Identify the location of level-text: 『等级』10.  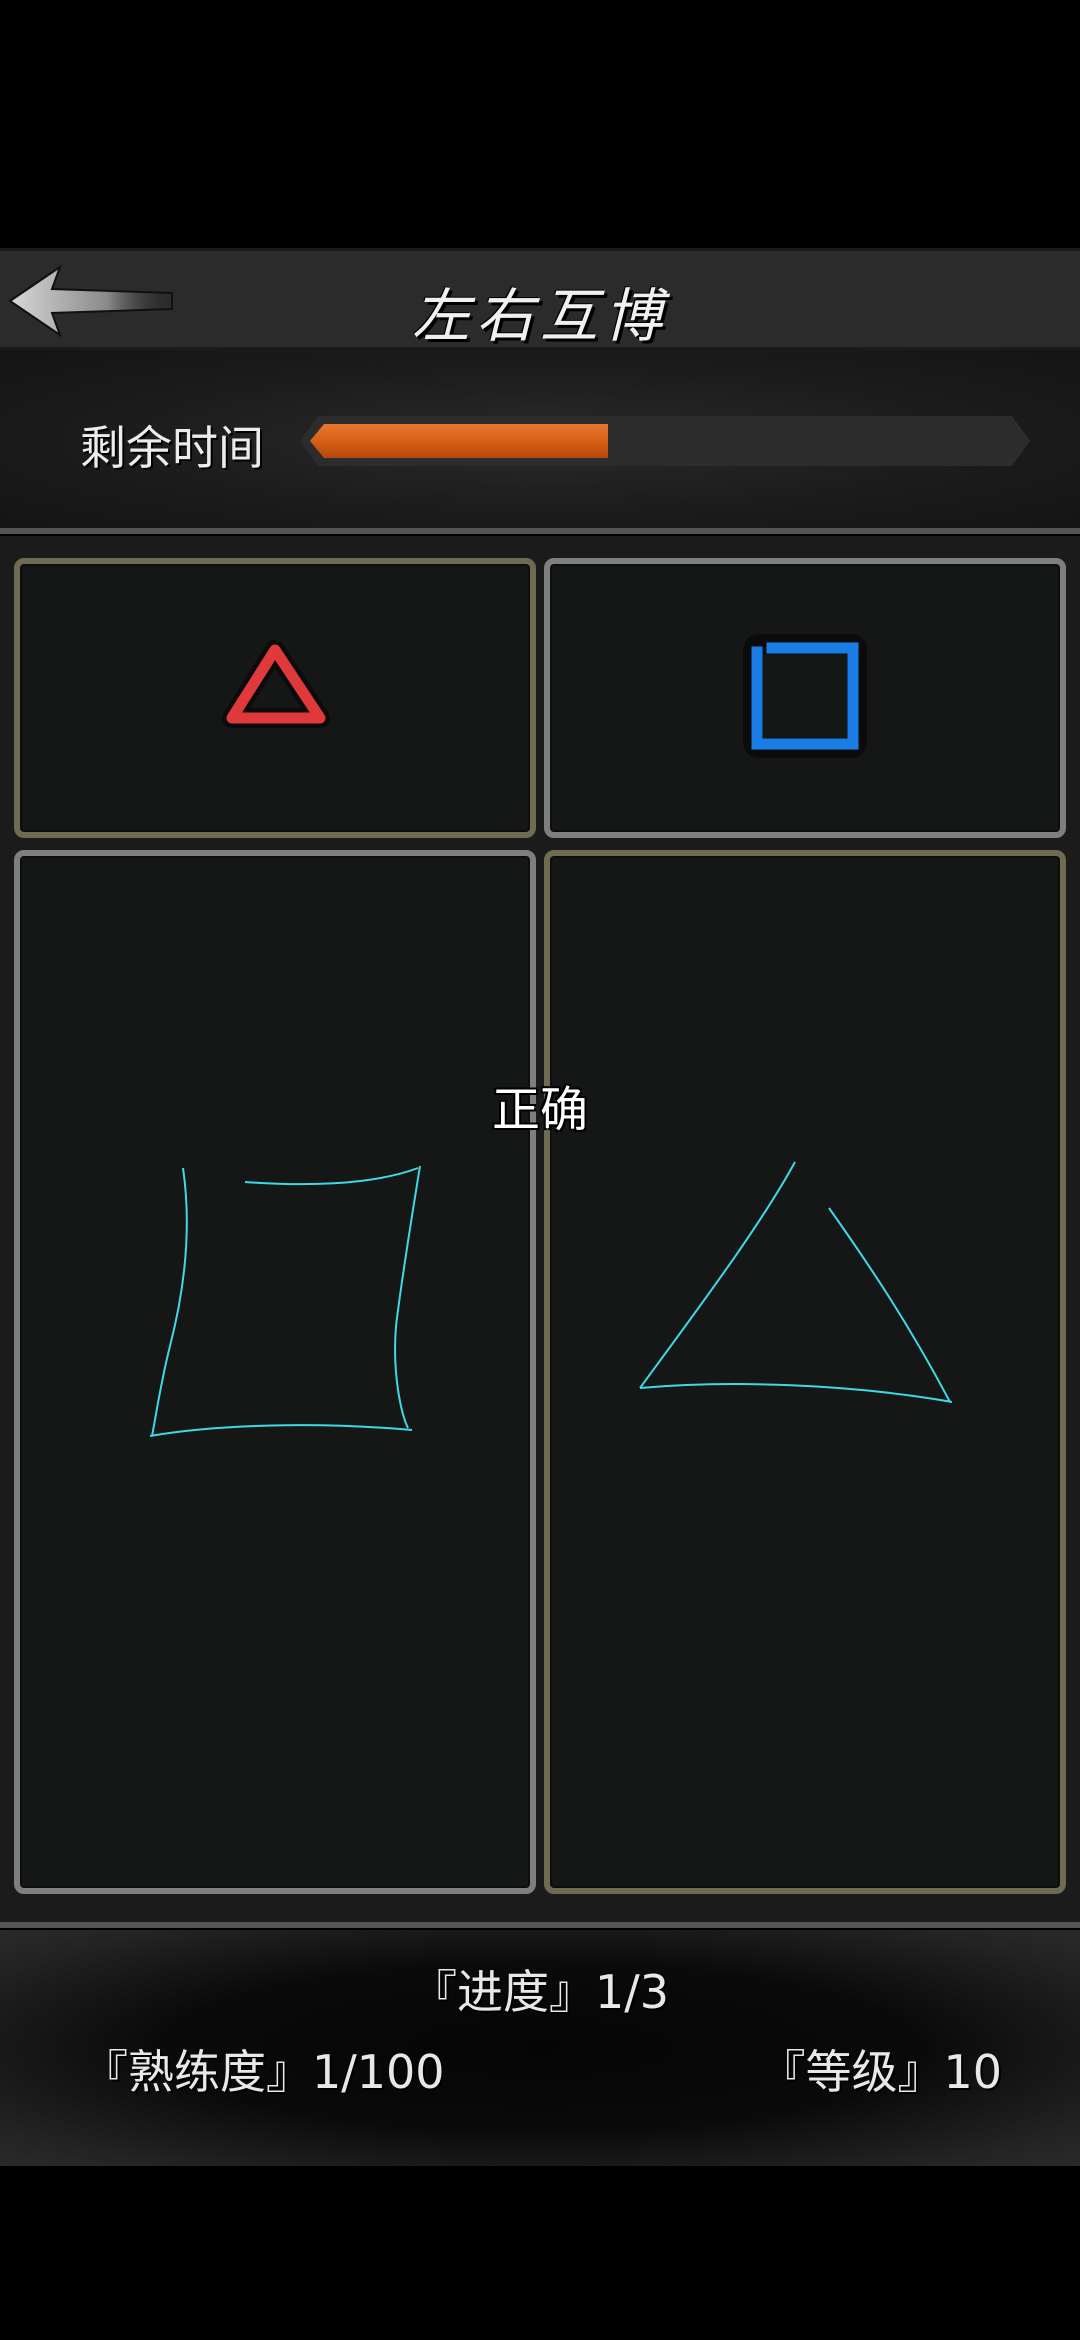
(880, 2072).